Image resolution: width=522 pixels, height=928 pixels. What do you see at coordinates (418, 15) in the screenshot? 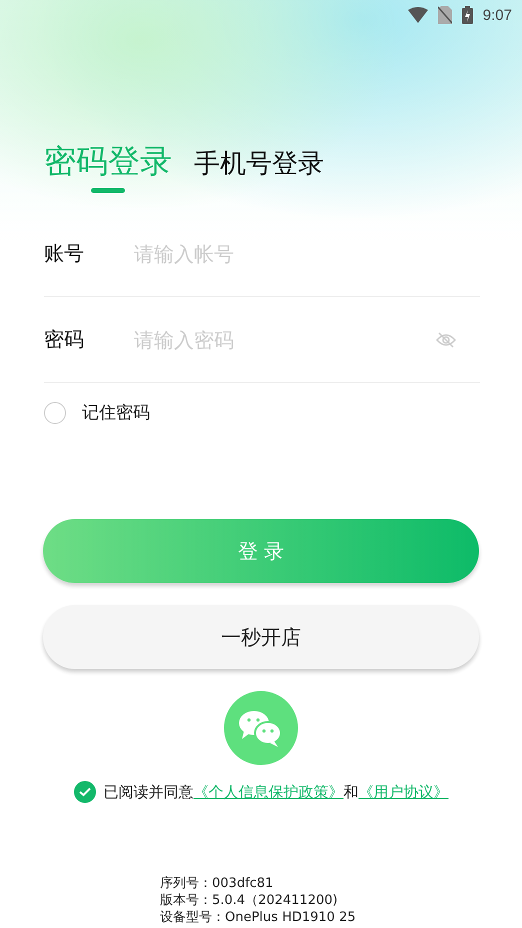
I see `wifi-icon` at bounding box center [418, 15].